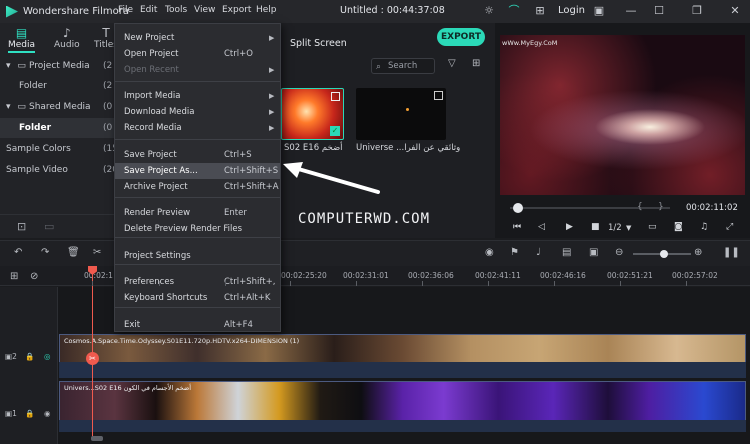  Describe the element at coordinates (57, 66) in the screenshot. I see `tree-item-project-media: ▾ ▭ Project Media (2` at that location.